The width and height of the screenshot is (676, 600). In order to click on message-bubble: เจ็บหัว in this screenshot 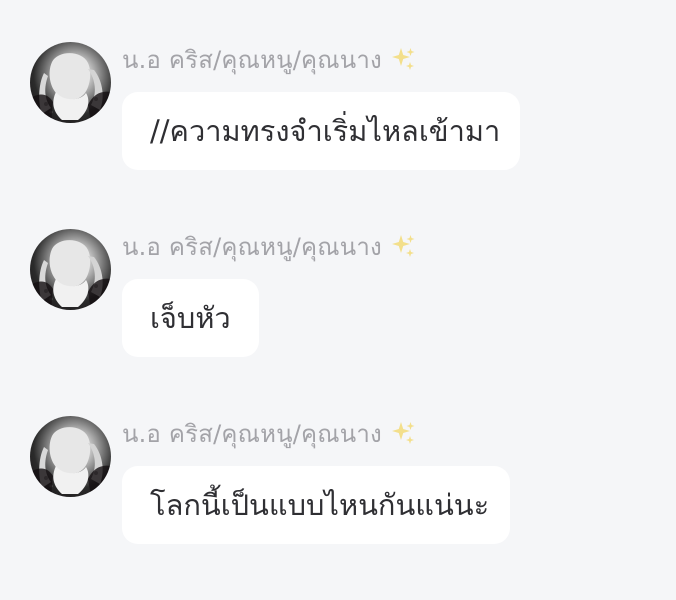, I will do `click(190, 318)`.